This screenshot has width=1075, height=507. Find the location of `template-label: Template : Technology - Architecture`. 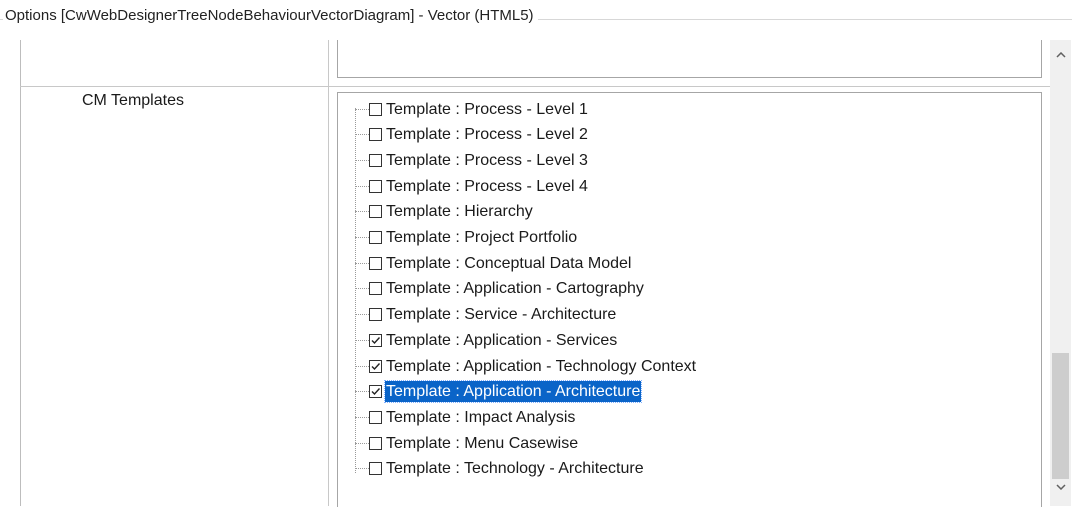

template-label: Template : Technology - Architecture is located at coordinates (515, 468).